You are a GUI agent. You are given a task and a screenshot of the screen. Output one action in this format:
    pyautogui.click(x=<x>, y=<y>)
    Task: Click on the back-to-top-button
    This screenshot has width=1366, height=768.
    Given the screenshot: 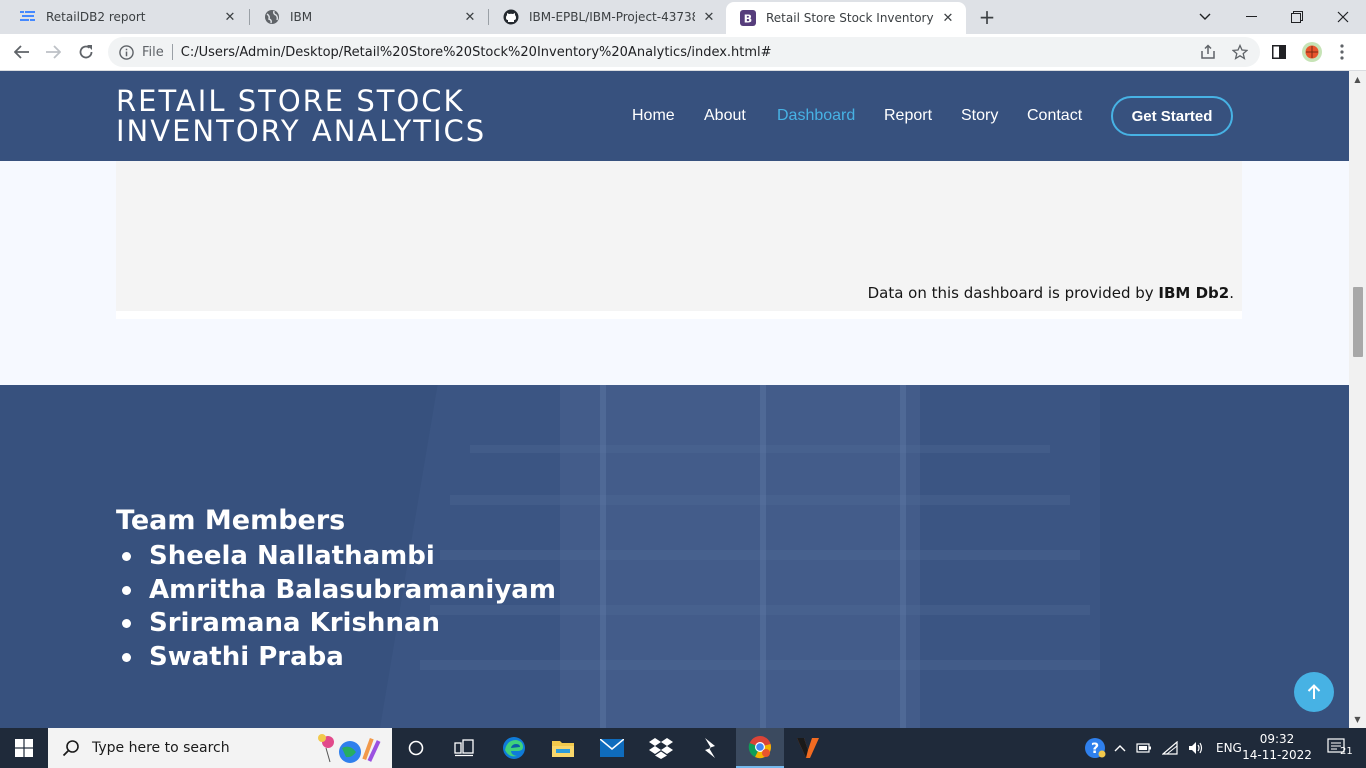 What is the action you would take?
    pyautogui.click(x=1314, y=692)
    